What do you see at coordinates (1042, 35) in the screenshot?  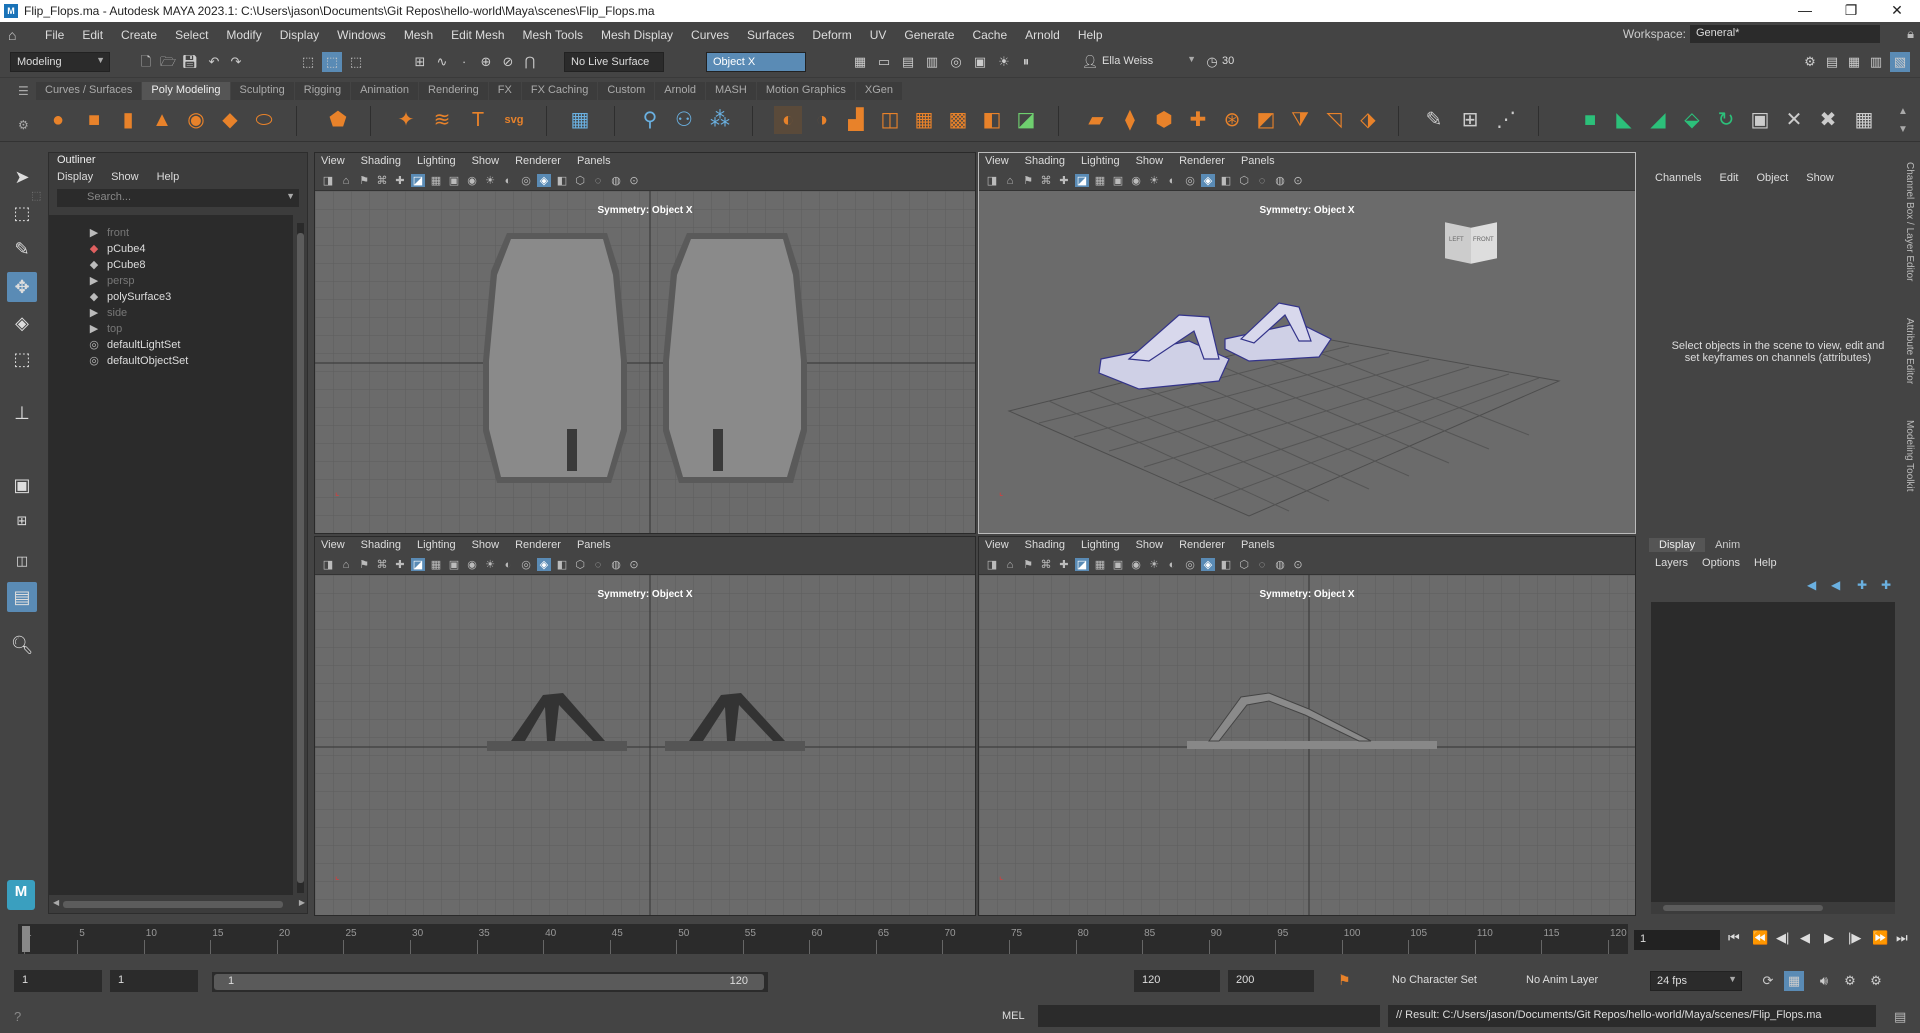 I see `menu-arnold: Arnold` at bounding box center [1042, 35].